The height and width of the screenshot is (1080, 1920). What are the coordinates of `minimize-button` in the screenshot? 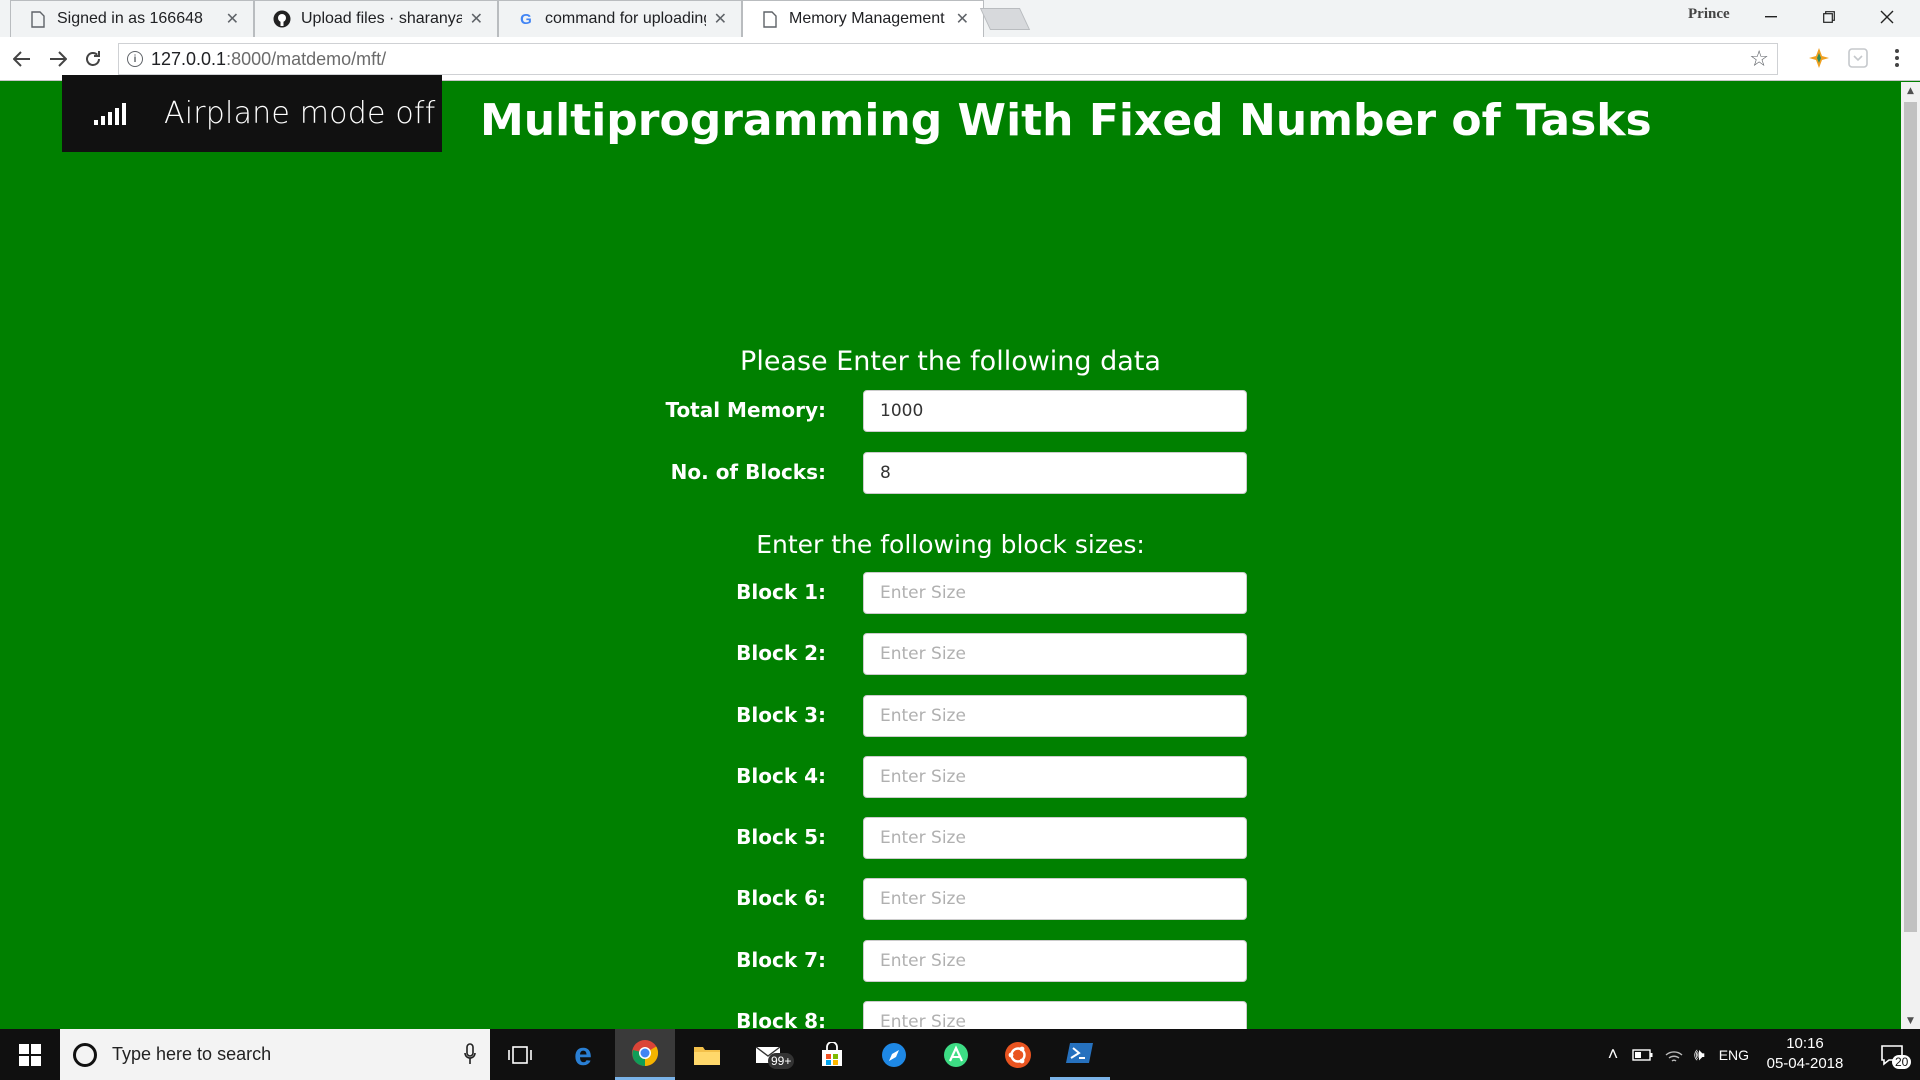 It's located at (1771, 17).